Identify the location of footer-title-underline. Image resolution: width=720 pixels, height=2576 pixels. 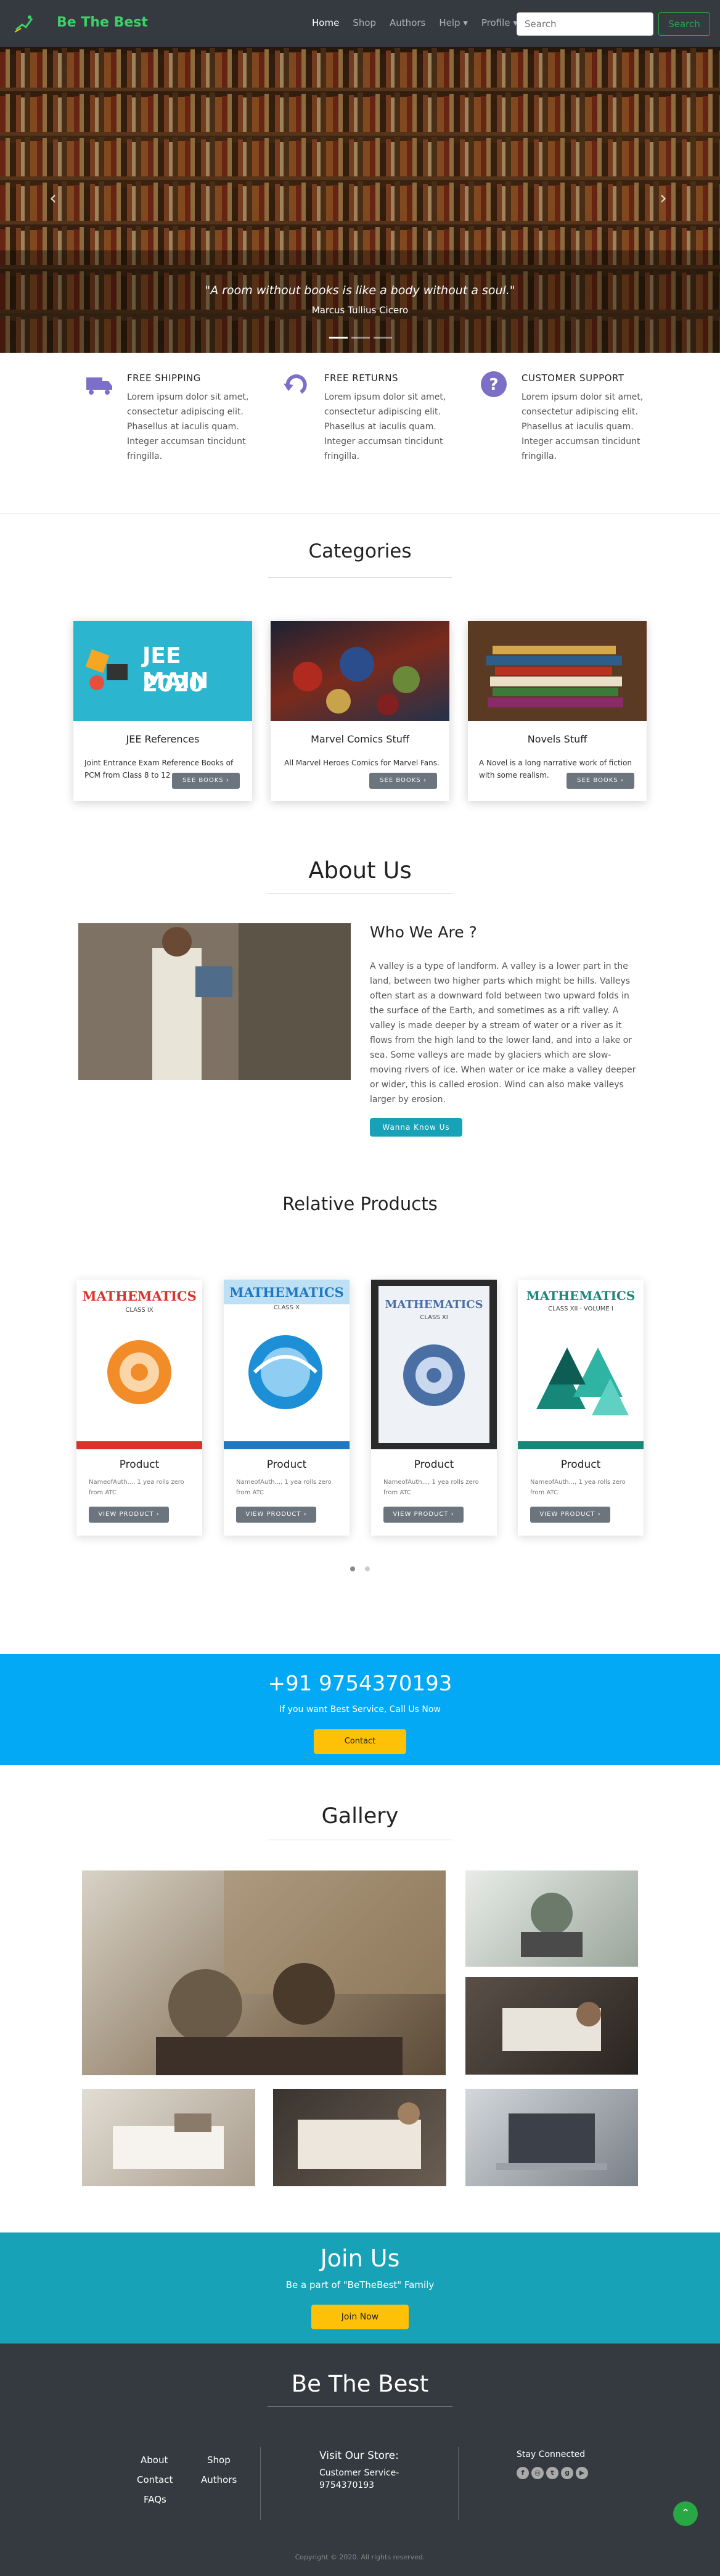
(360, 2406).